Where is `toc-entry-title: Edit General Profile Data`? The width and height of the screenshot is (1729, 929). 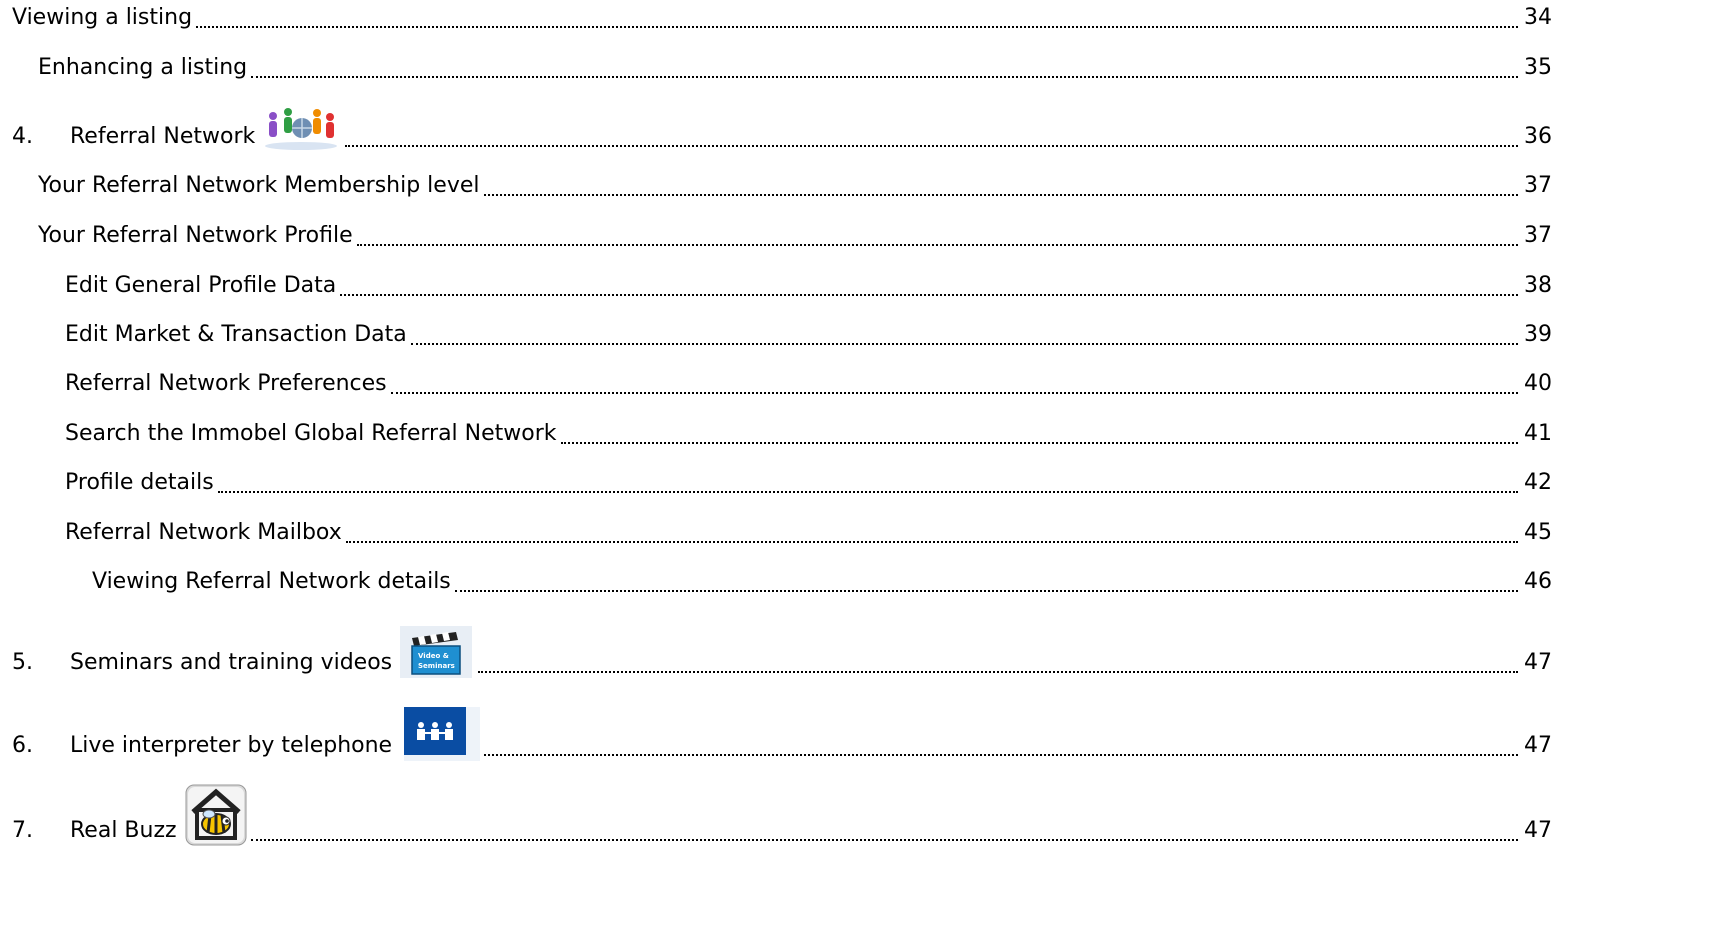 toc-entry-title: Edit General Profile Data is located at coordinates (200, 286).